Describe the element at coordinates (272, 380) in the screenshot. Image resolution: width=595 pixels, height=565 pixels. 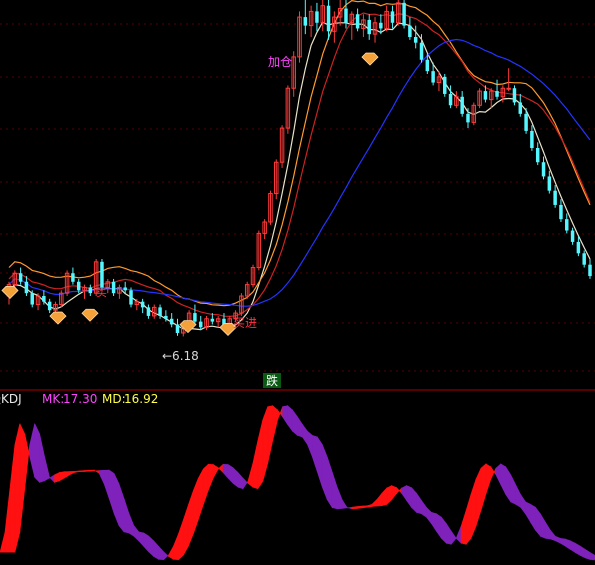
I see `fall-label: 跌` at that location.